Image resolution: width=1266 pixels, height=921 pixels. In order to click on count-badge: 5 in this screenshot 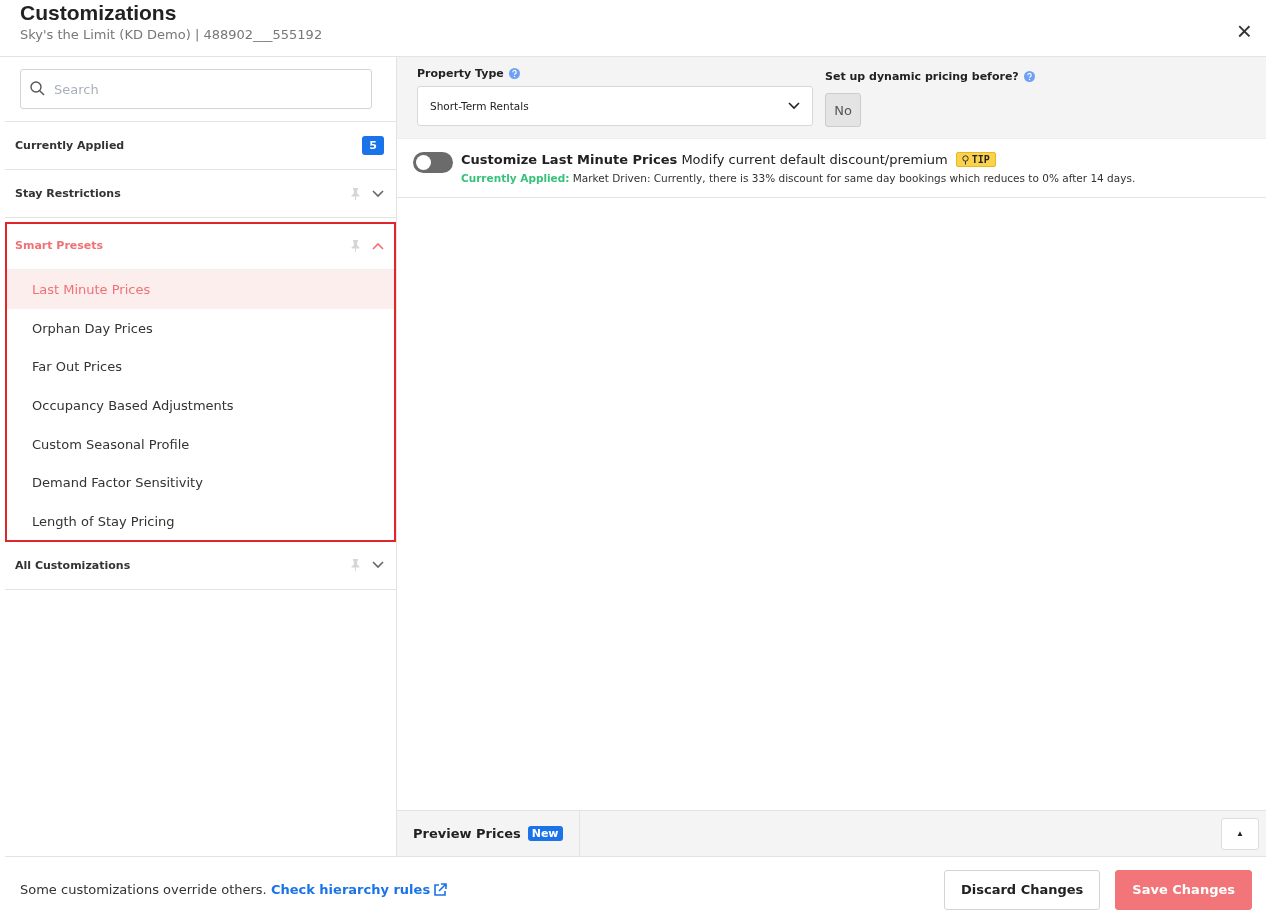, I will do `click(373, 145)`.